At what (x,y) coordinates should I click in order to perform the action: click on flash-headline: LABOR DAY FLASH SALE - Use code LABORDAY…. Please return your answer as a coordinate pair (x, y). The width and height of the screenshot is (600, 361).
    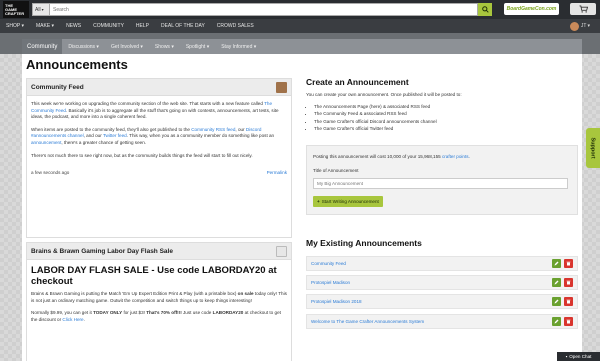
    Looking at the image, I should click on (154, 276).